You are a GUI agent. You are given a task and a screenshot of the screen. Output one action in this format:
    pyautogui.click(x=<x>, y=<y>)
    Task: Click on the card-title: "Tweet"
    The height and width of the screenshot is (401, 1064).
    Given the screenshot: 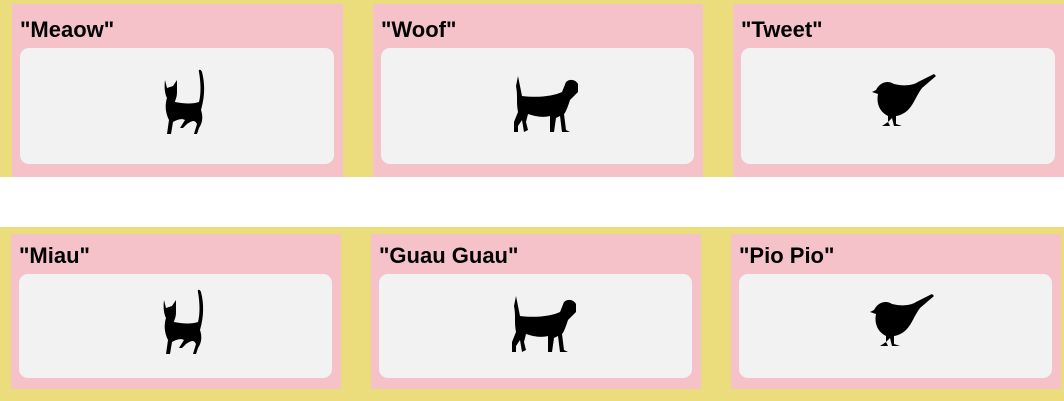 What is the action you would take?
    pyautogui.click(x=782, y=29)
    